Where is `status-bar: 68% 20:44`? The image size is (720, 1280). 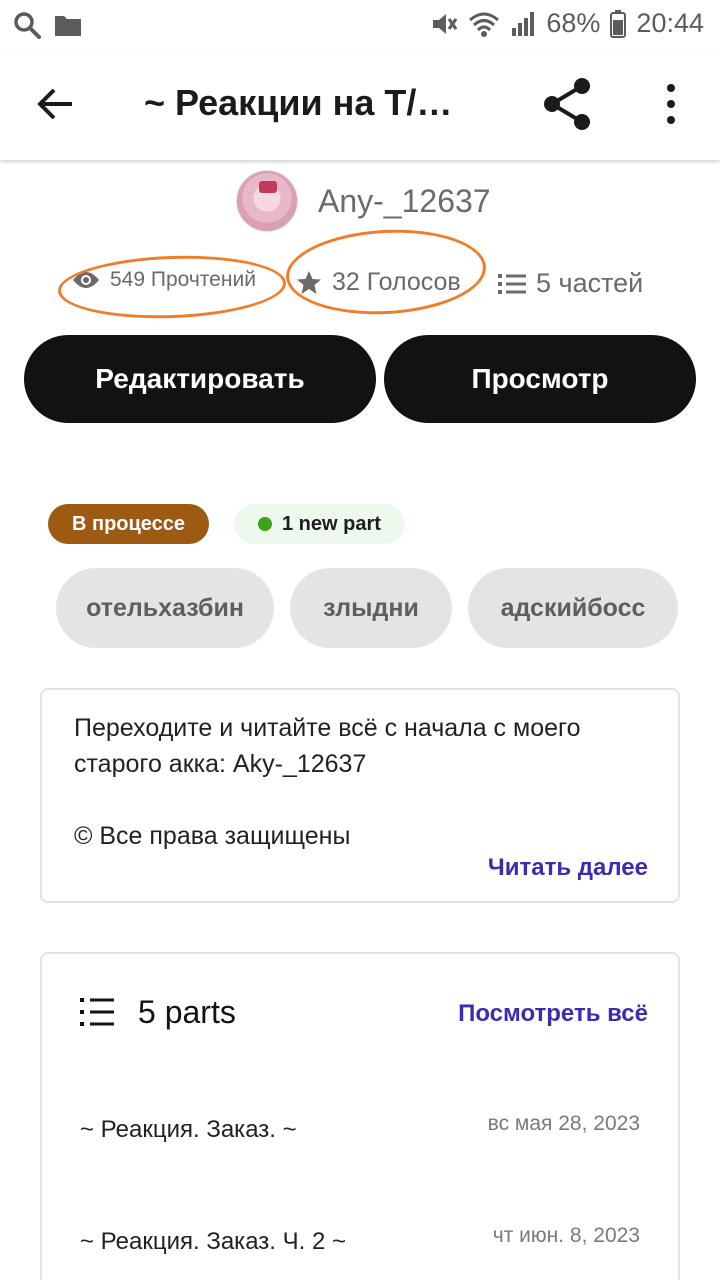 status-bar: 68% 20:44 is located at coordinates (360, 25).